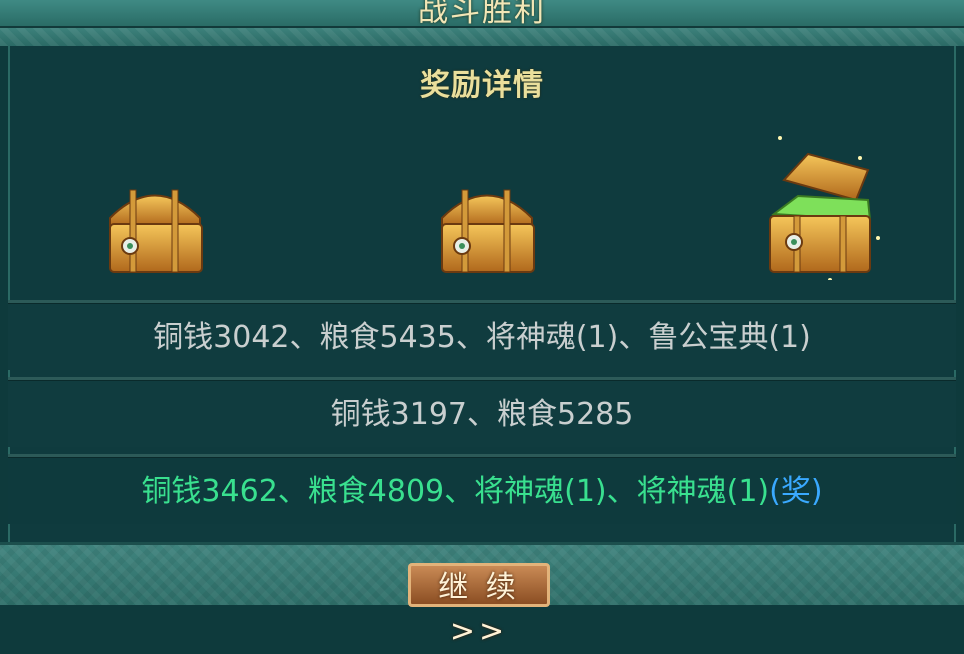 This screenshot has height=654, width=964. I want to click on title-bar: 战斗胜利, so click(482, 14).